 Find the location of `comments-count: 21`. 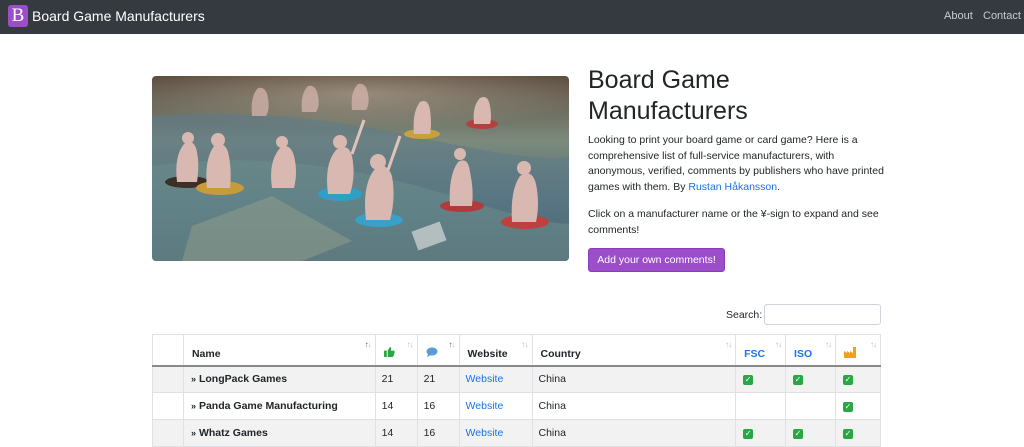

comments-count: 21 is located at coordinates (438, 379).